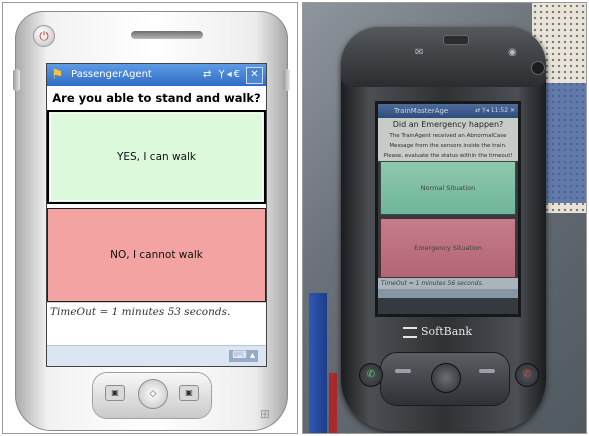 This screenshot has width=589, height=436. What do you see at coordinates (254, 75) in the screenshot?
I see `close-icon: ✕` at bounding box center [254, 75].